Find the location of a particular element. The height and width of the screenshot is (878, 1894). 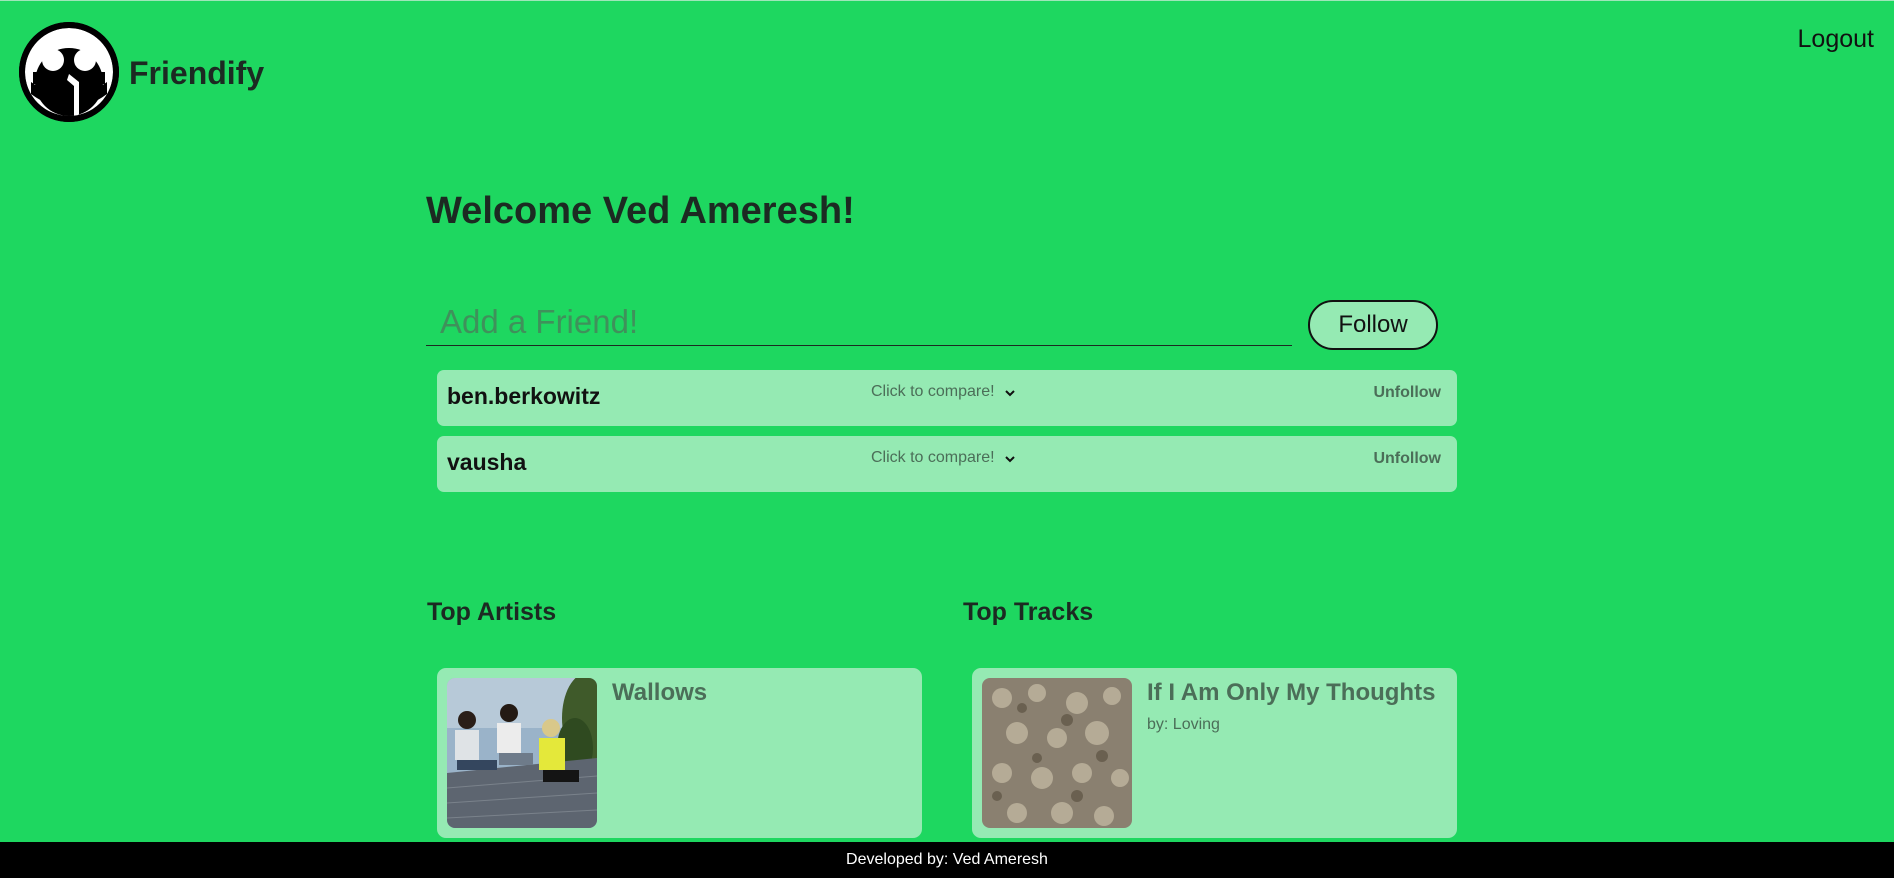

top-artists-title: Top Artists is located at coordinates (492, 612).